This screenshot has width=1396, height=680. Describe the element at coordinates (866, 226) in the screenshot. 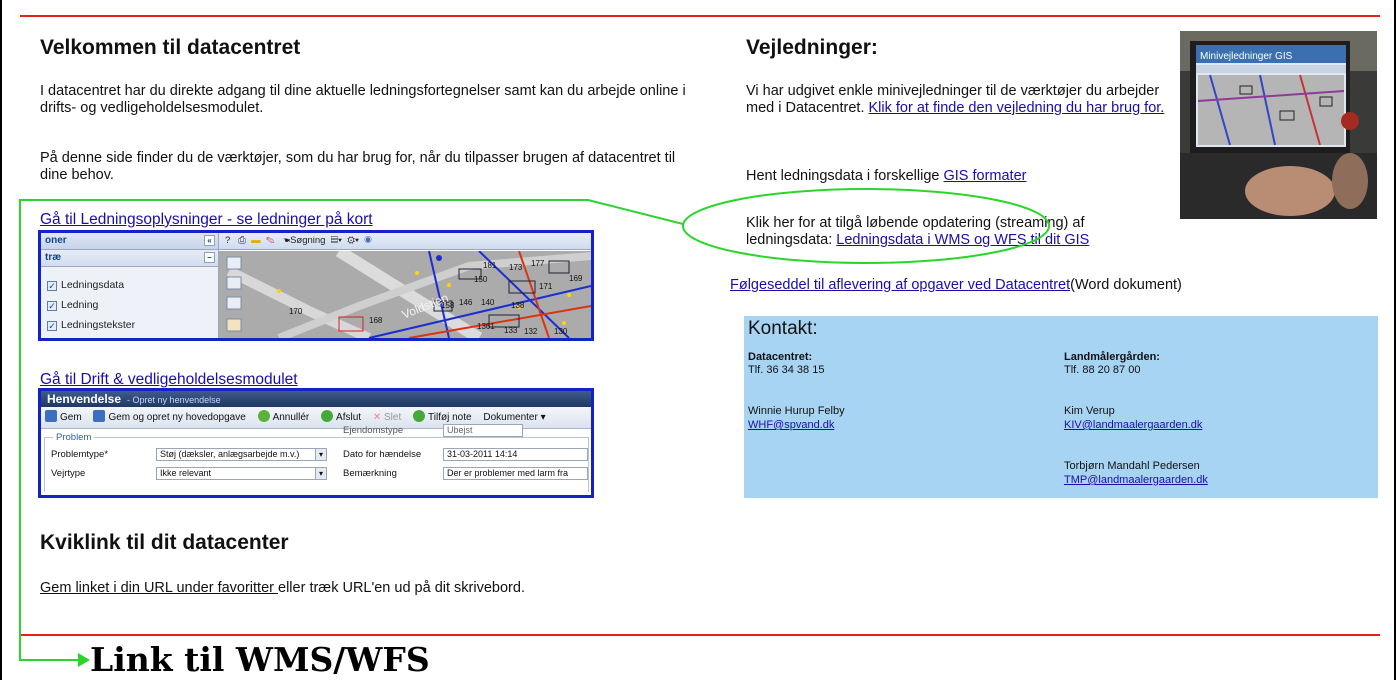

I see `callout-ellipse` at that location.